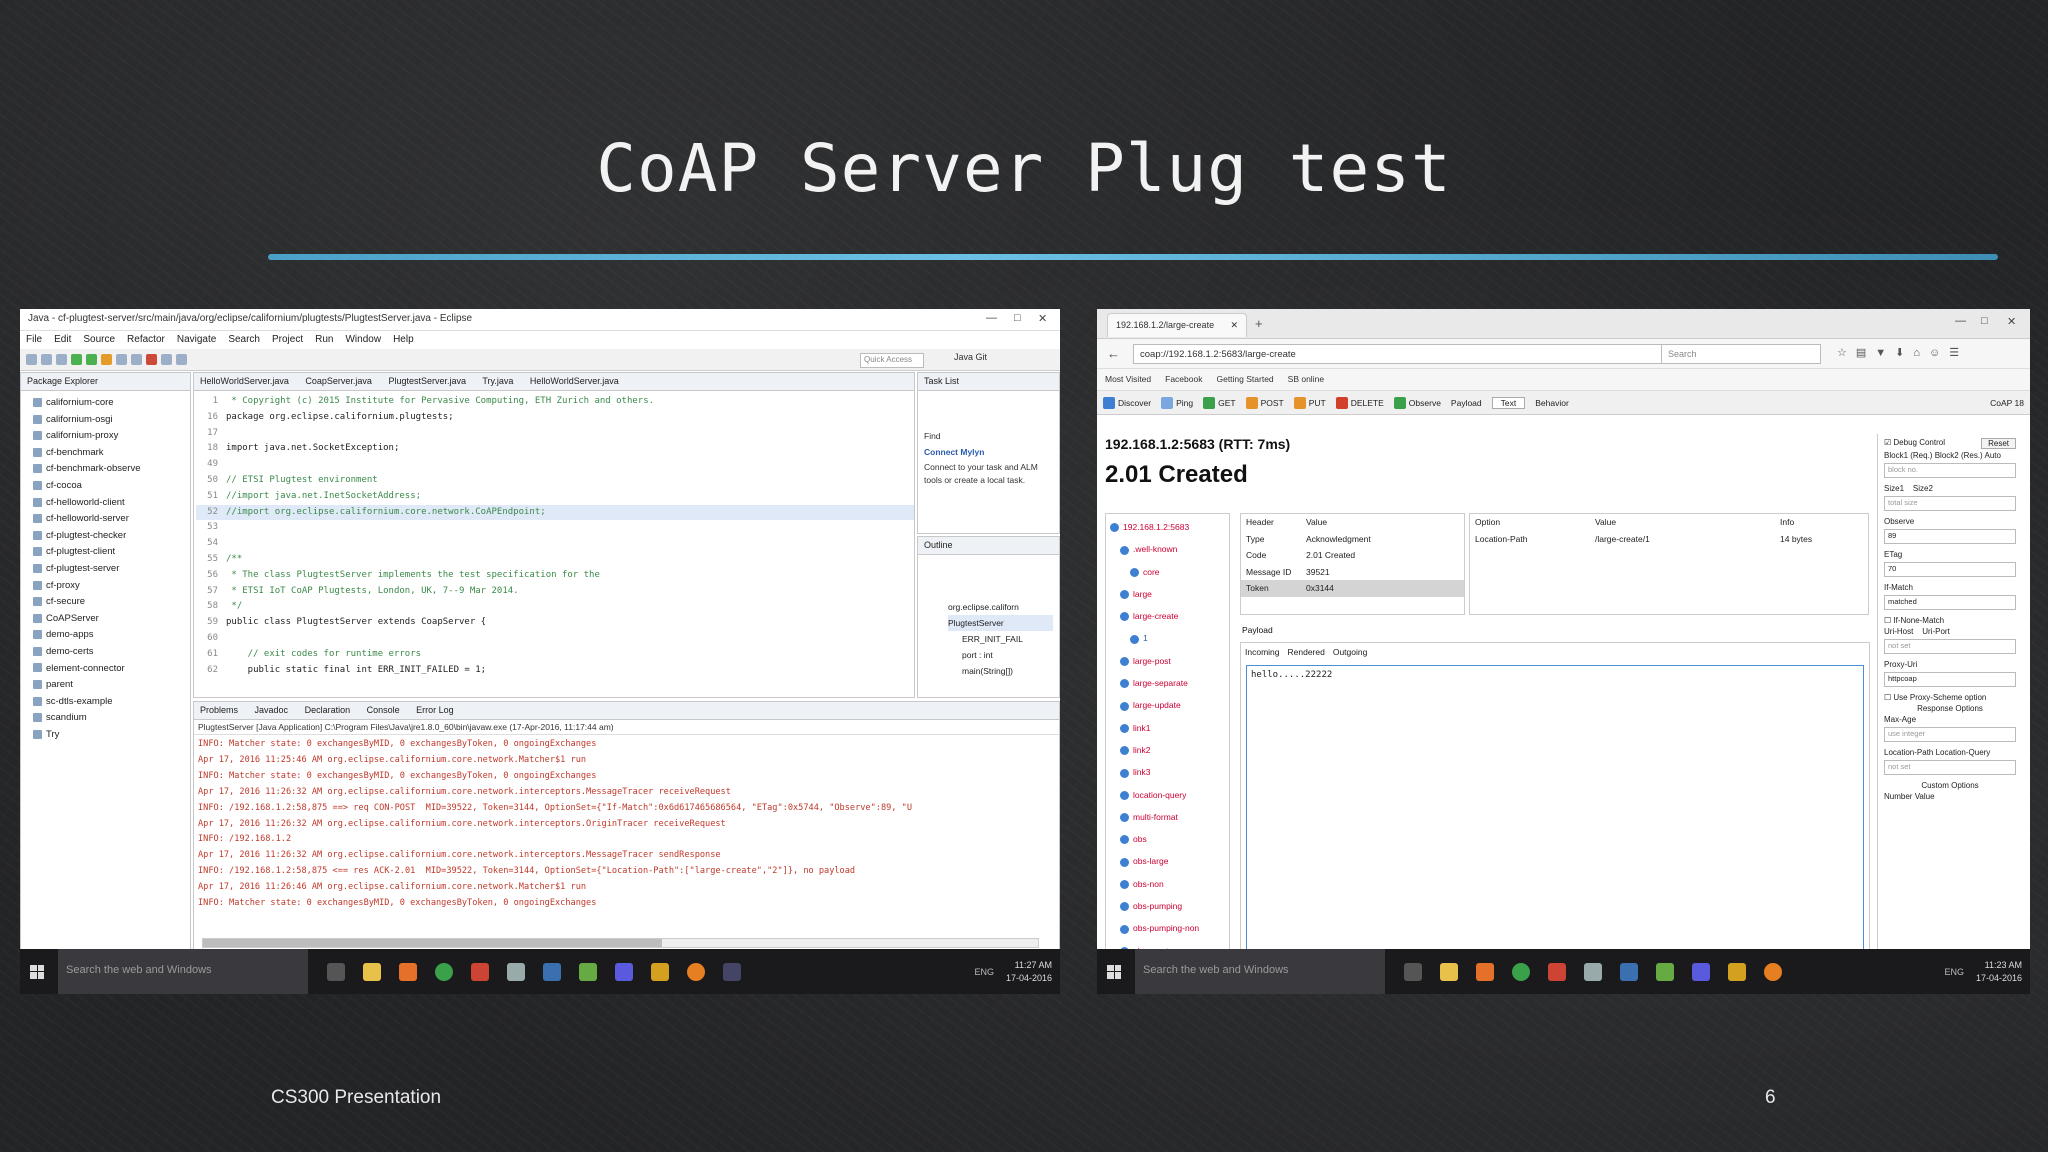  I want to click on block1-input: block no., so click(1950, 470).